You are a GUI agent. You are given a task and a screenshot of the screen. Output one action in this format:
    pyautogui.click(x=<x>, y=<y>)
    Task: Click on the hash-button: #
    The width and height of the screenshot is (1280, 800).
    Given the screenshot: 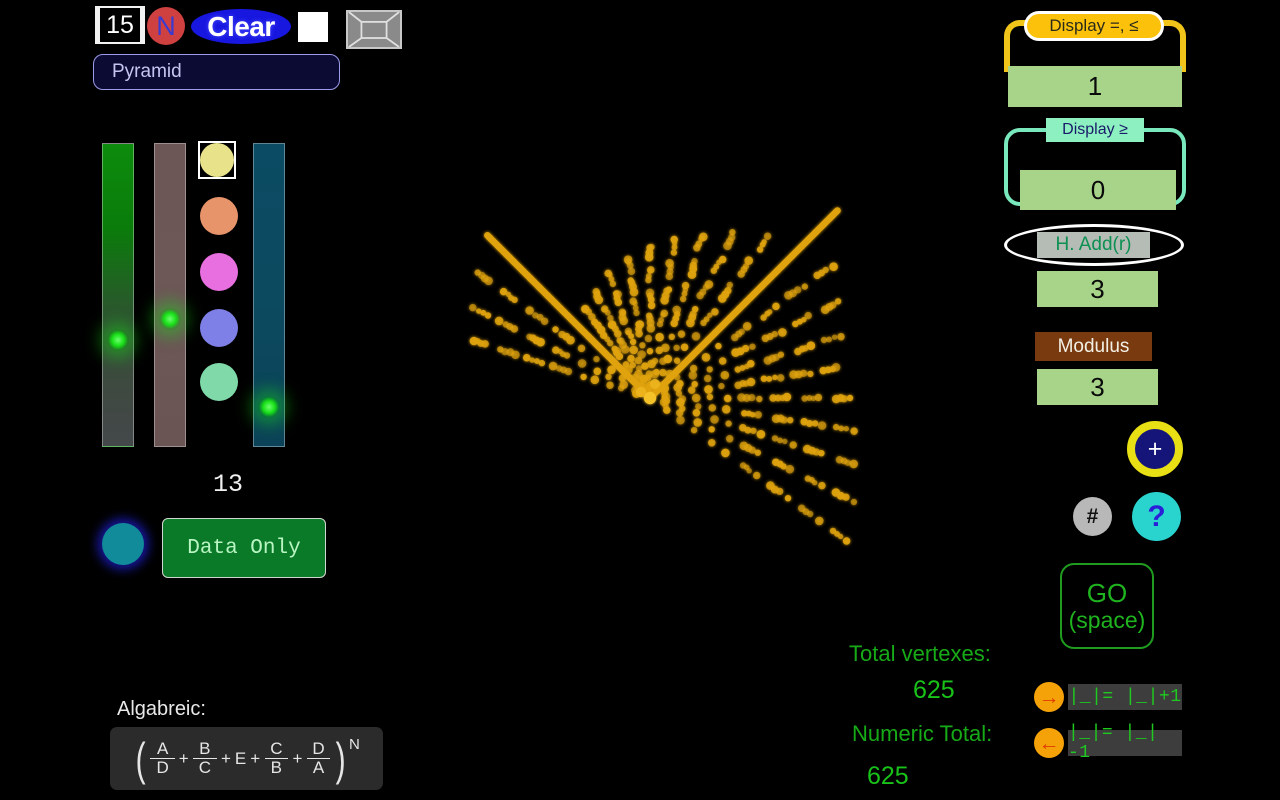 What is the action you would take?
    pyautogui.click(x=1092, y=516)
    